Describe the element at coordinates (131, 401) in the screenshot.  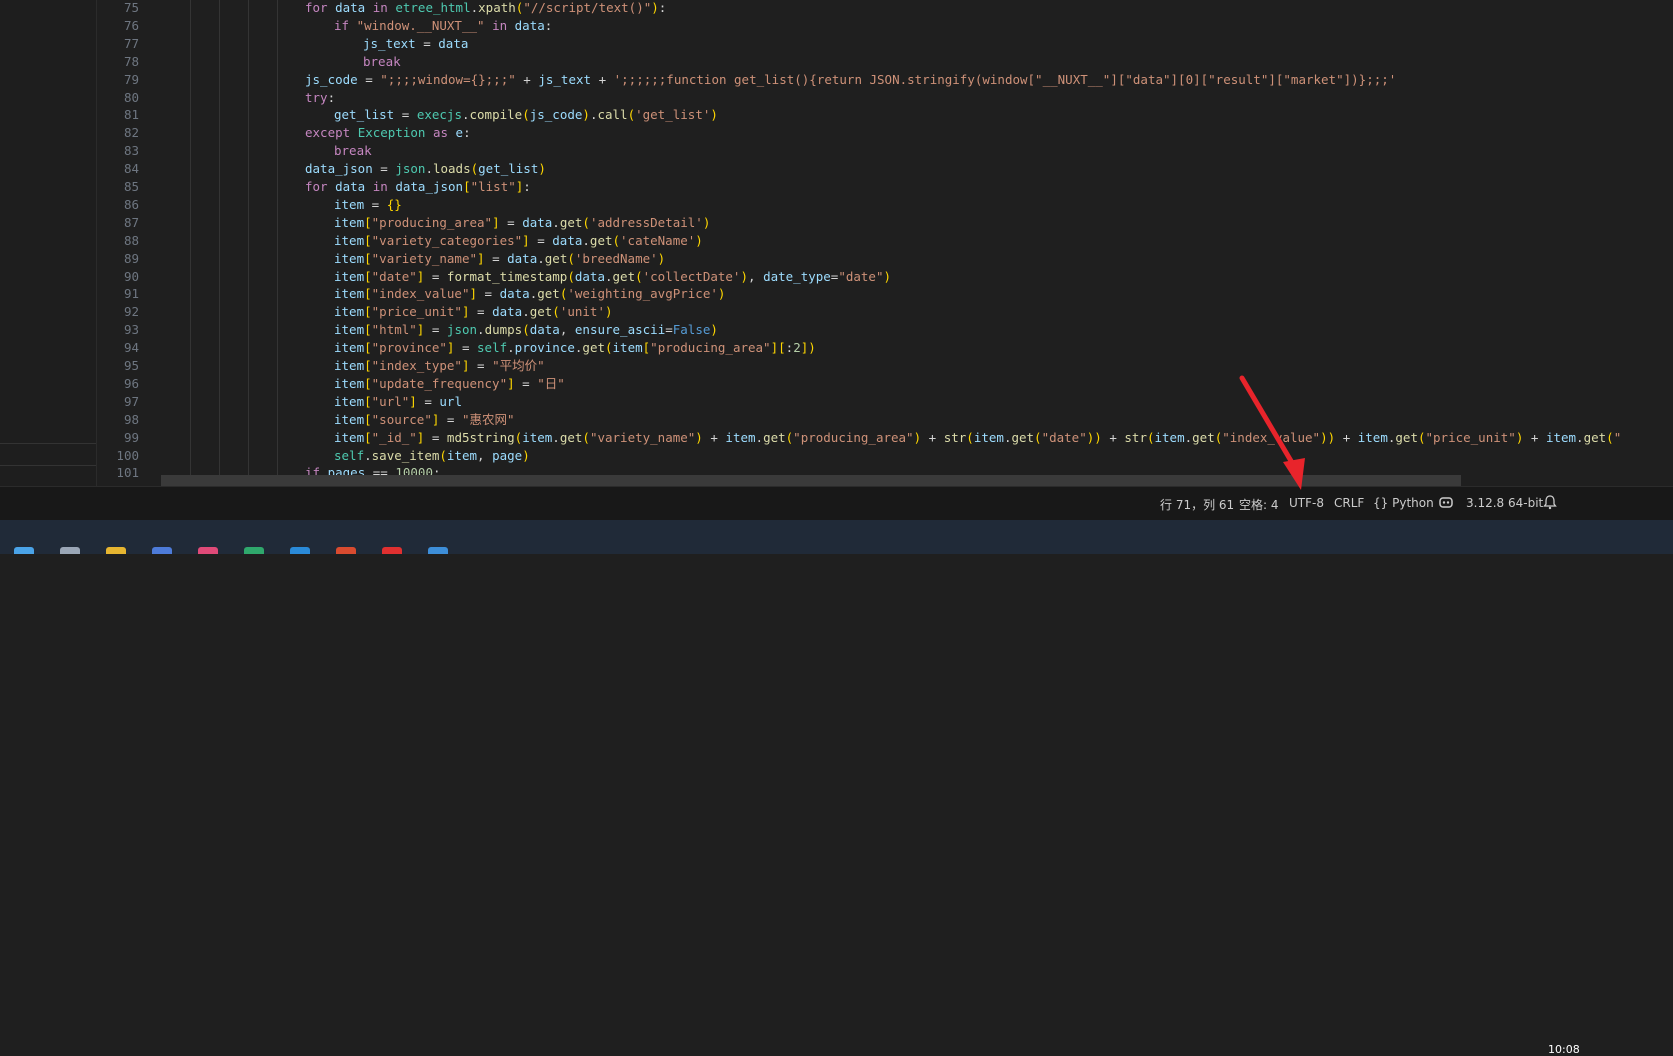
I see `line-number: 97` at that location.